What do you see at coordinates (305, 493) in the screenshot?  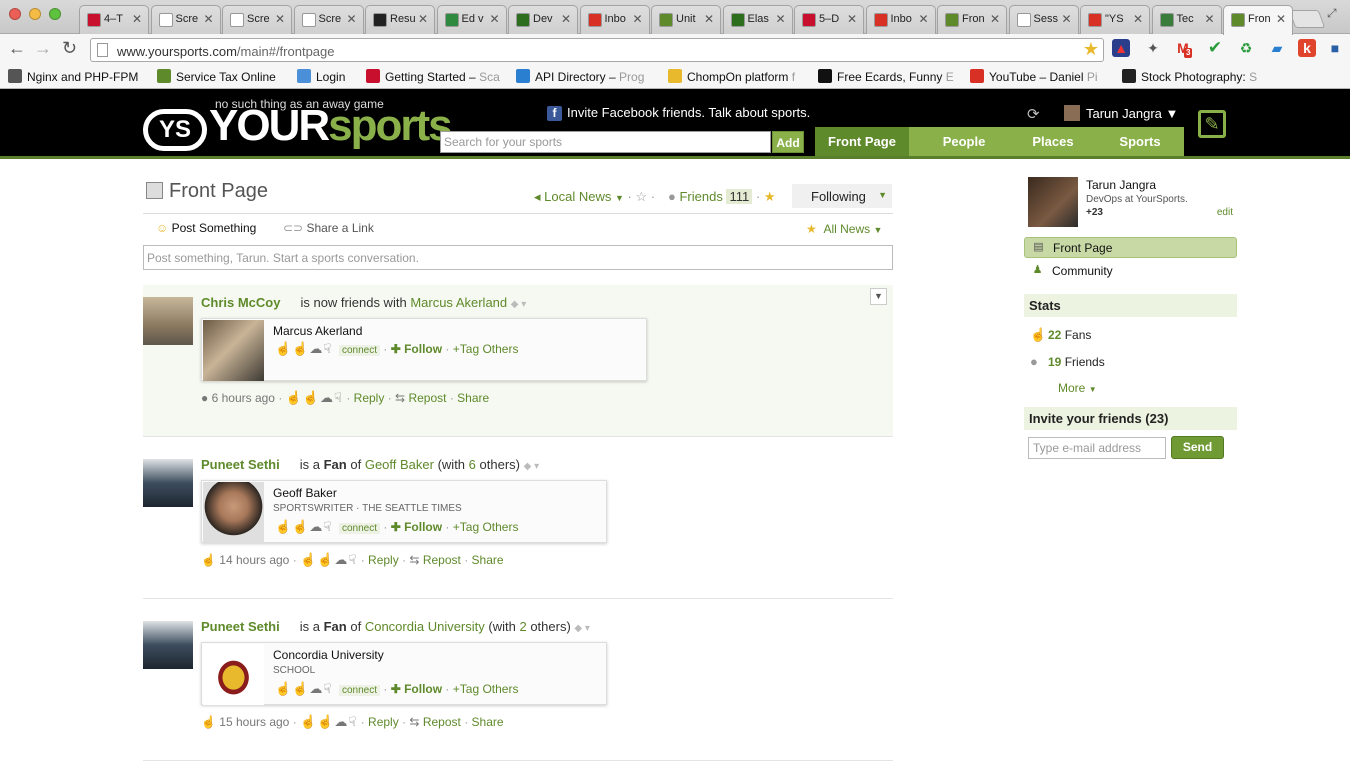 I see `entity-name: Geoff Baker` at bounding box center [305, 493].